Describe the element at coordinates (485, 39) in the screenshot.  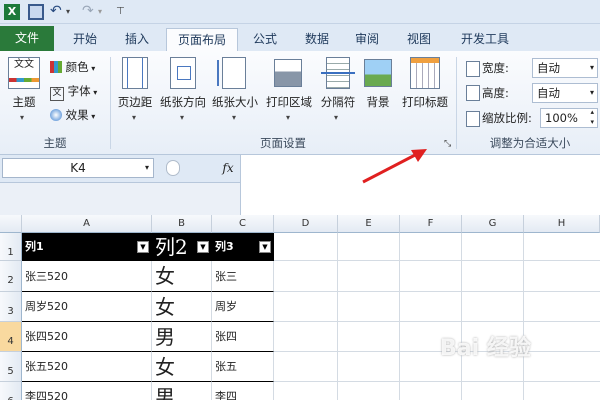
I see `tab-developer: 开发工具` at that location.